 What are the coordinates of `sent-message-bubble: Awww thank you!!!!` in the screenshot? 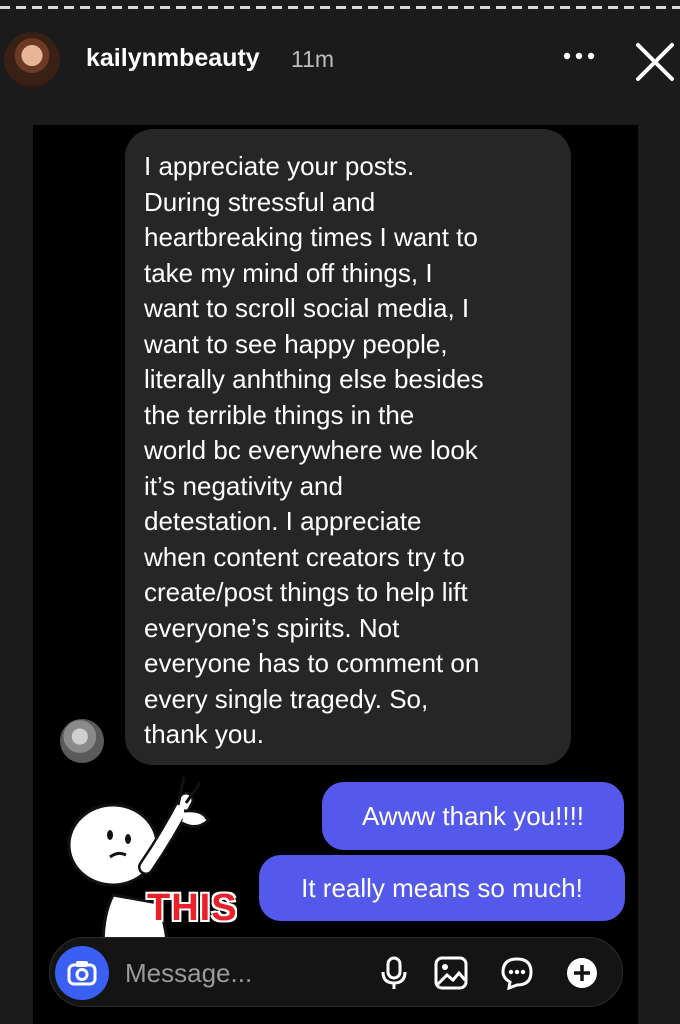 It's located at (473, 816).